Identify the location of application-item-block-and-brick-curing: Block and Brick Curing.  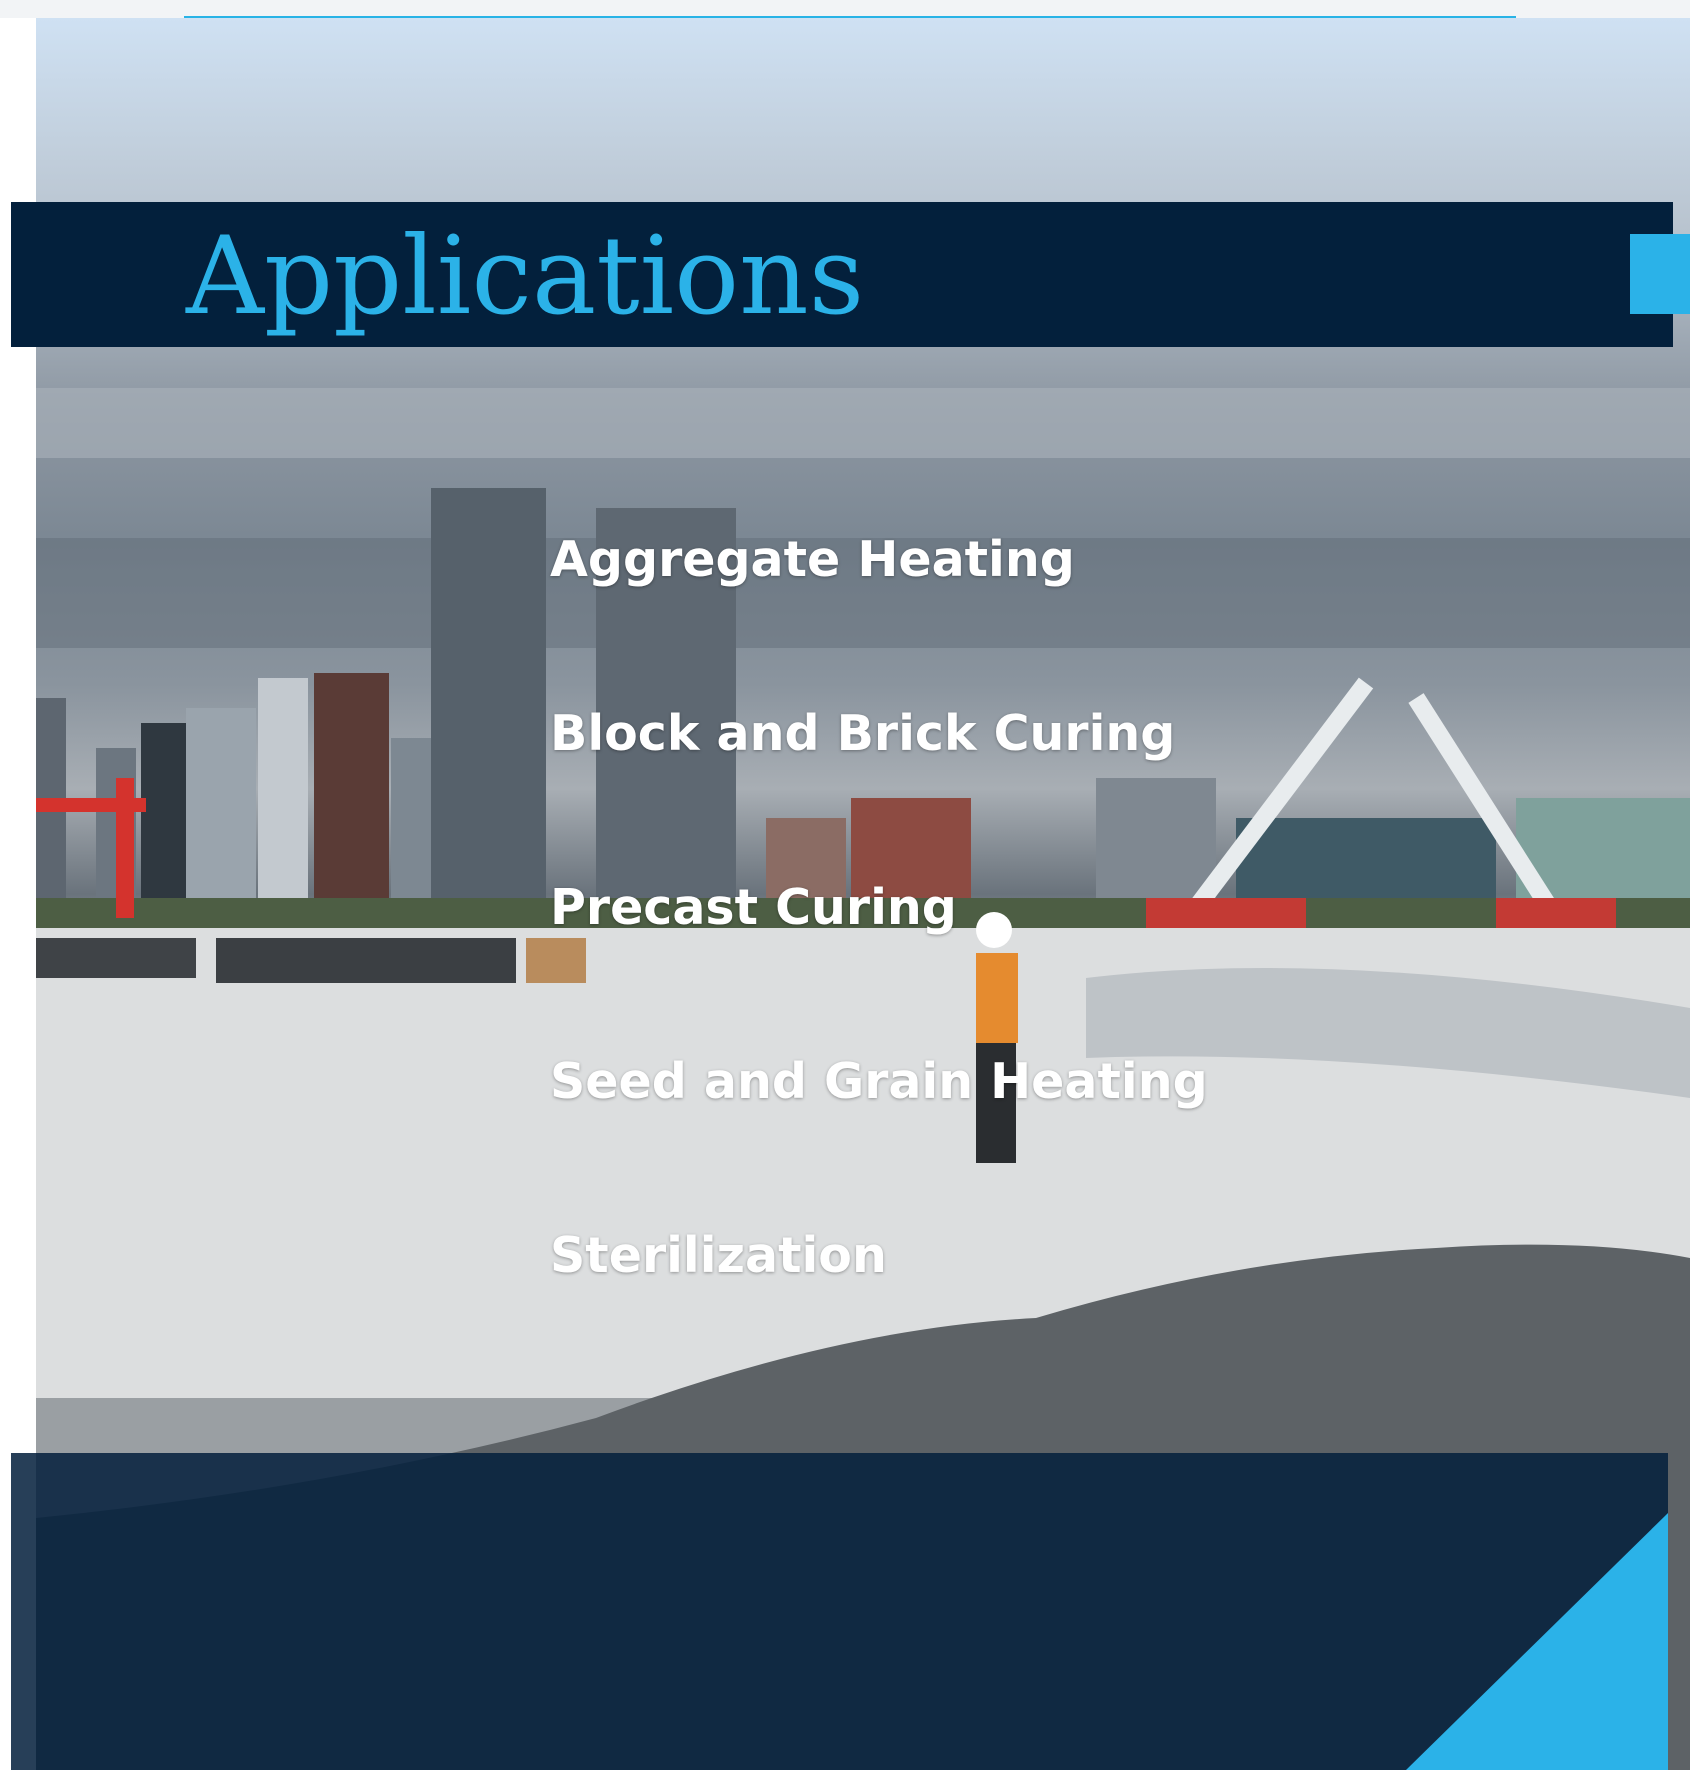
(862, 734).